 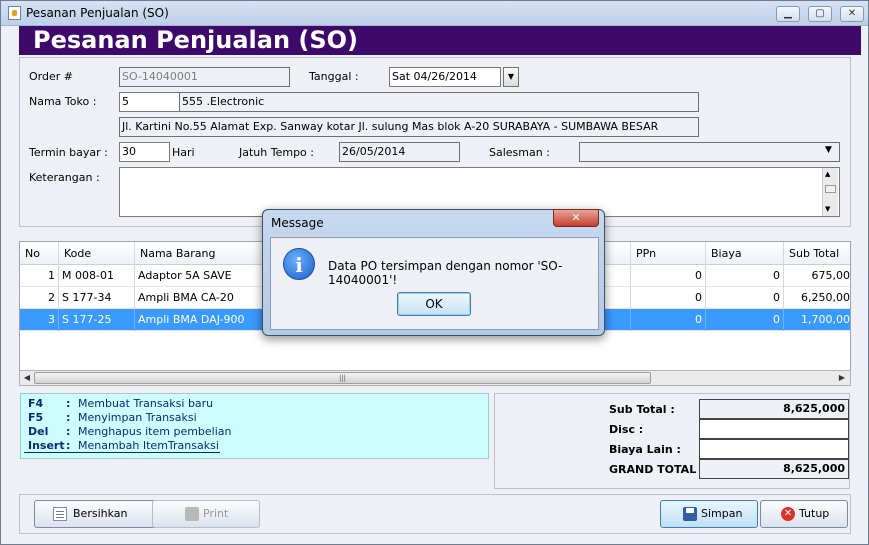 I want to click on grand-total-field: 8,625,000, so click(x=774, y=469).